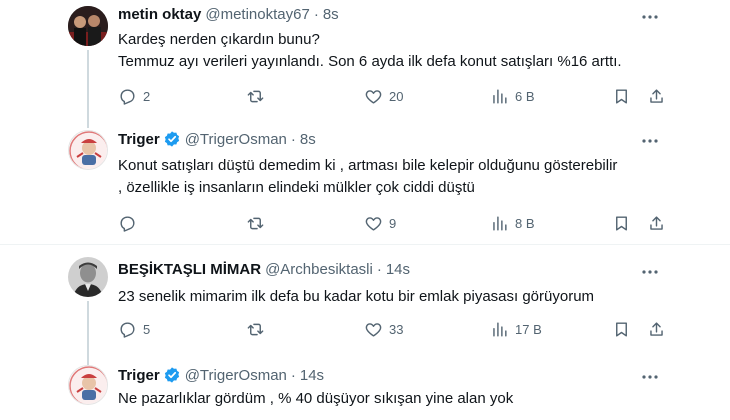  I want to click on tweet-line: Kardeş nerden çıkardın bunu?, so click(219, 39).